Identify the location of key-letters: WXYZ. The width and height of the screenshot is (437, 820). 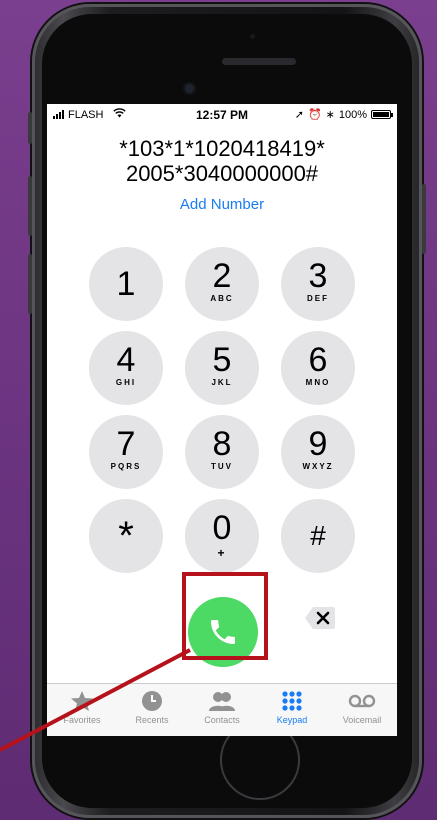
(318, 466).